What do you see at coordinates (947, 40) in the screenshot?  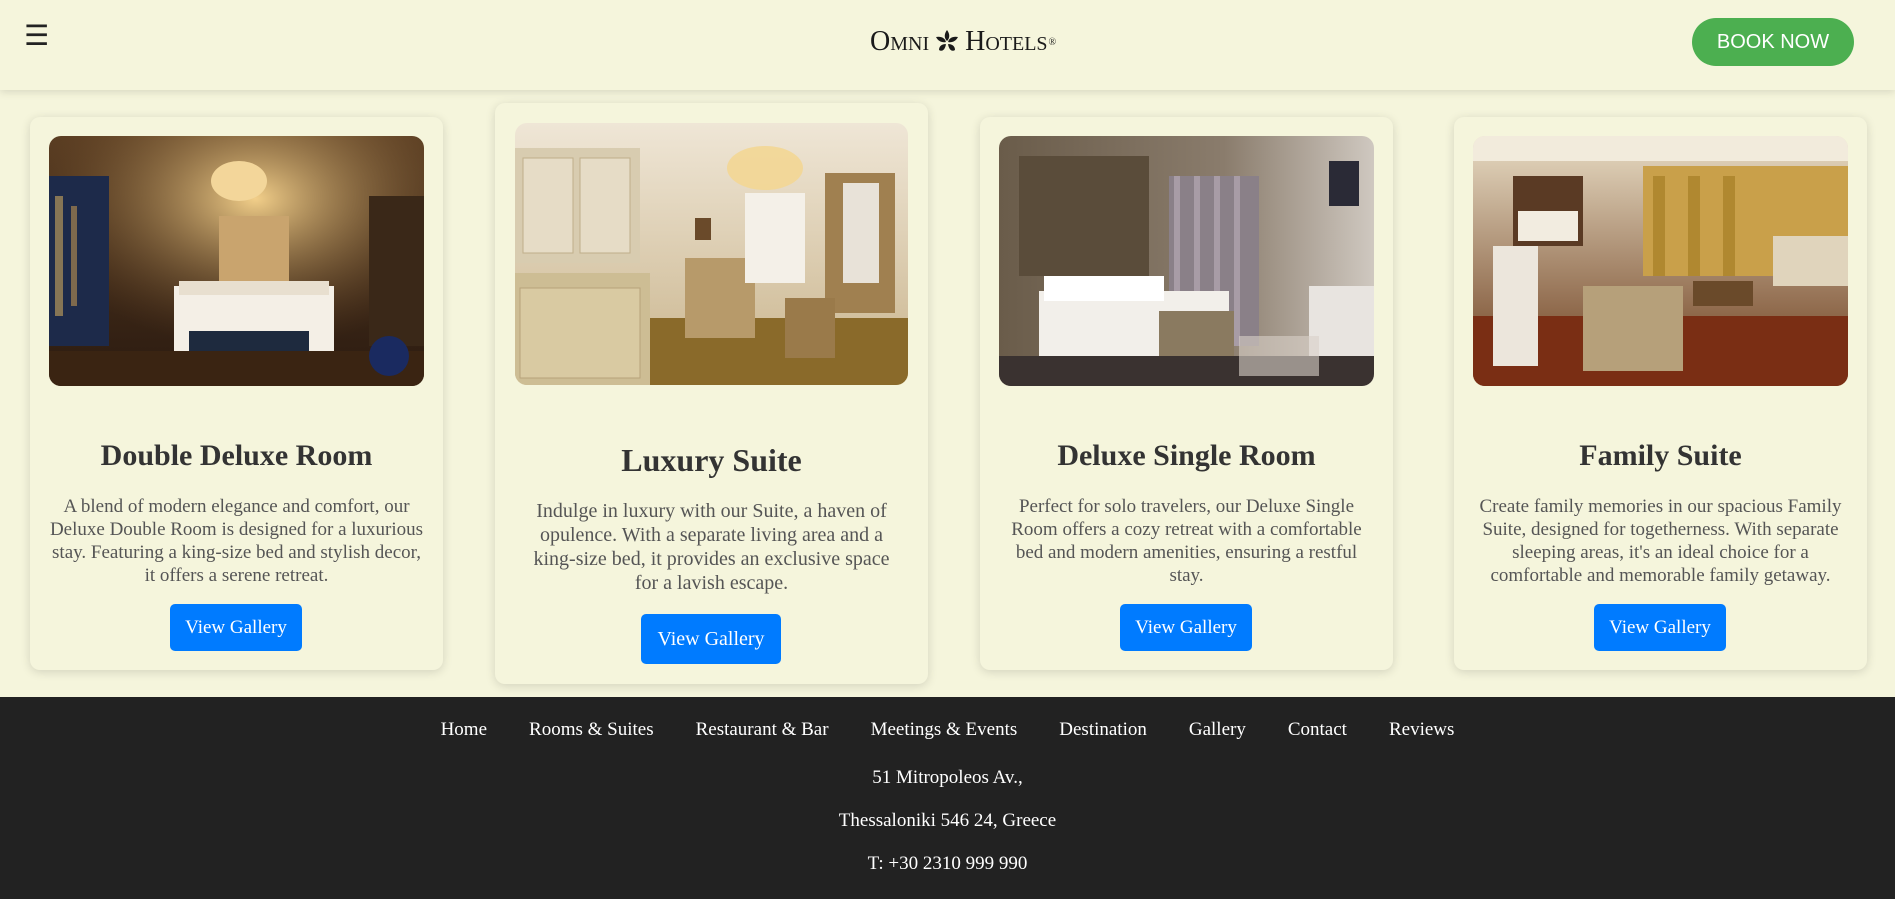 I see `fleur-icon` at bounding box center [947, 40].